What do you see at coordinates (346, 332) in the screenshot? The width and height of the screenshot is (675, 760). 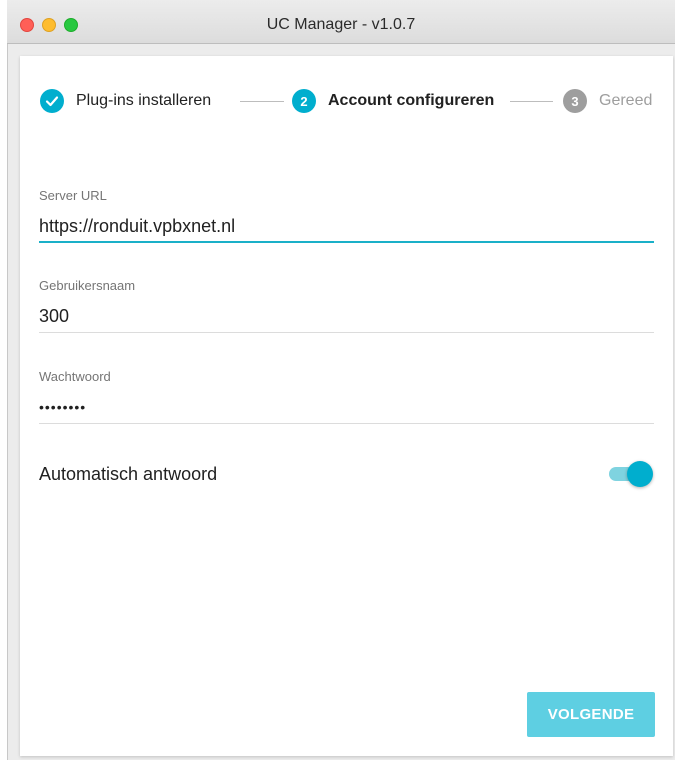 I see `username-underline` at bounding box center [346, 332].